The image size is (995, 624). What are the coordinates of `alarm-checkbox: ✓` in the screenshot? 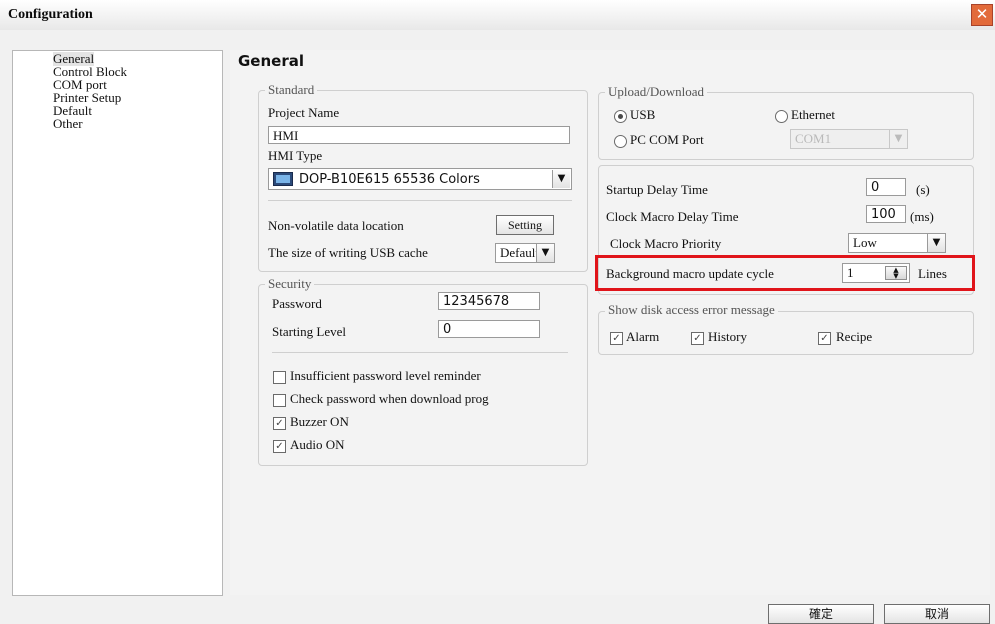 It's located at (616, 338).